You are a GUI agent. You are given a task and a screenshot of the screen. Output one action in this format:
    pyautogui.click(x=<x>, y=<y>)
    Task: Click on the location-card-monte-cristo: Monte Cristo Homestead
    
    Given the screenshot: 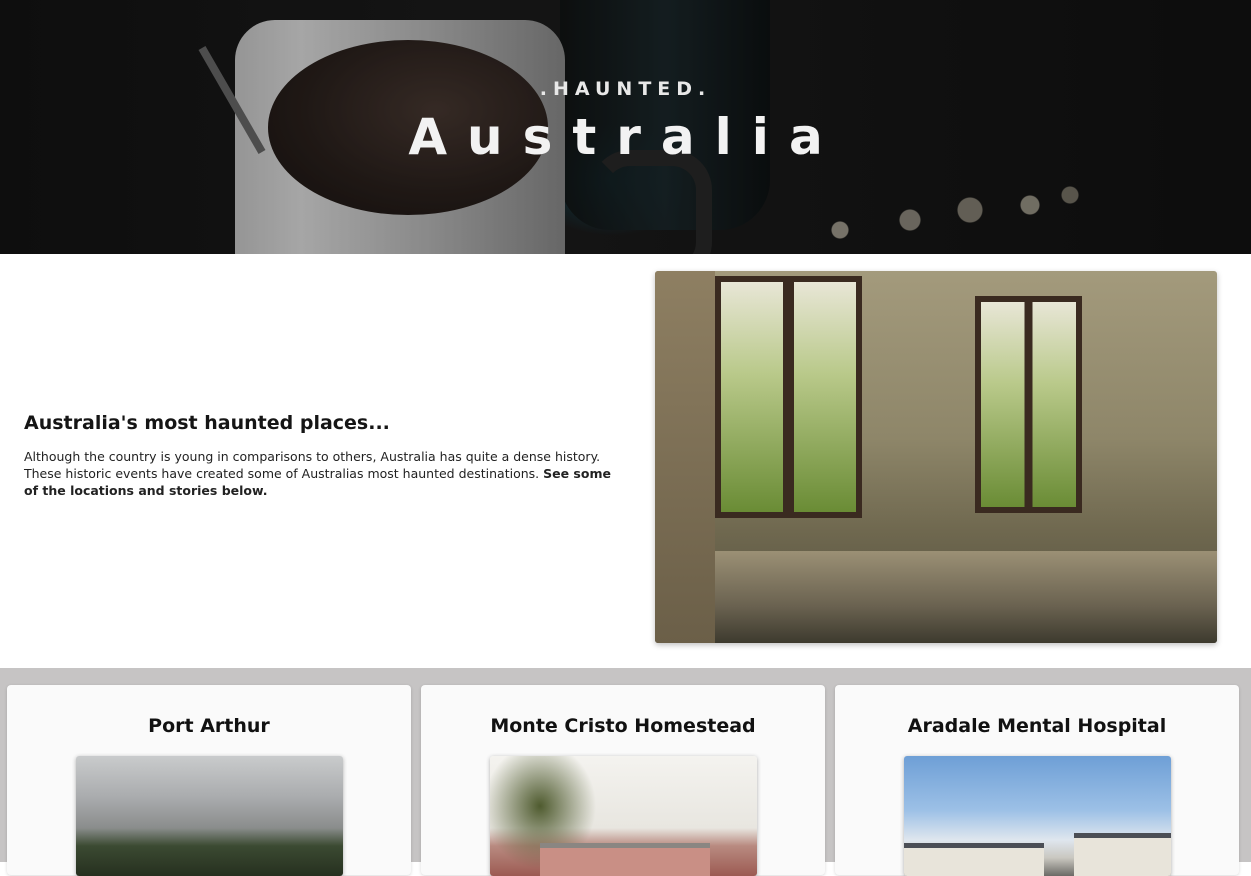 What is the action you would take?
    pyautogui.click(x=623, y=780)
    